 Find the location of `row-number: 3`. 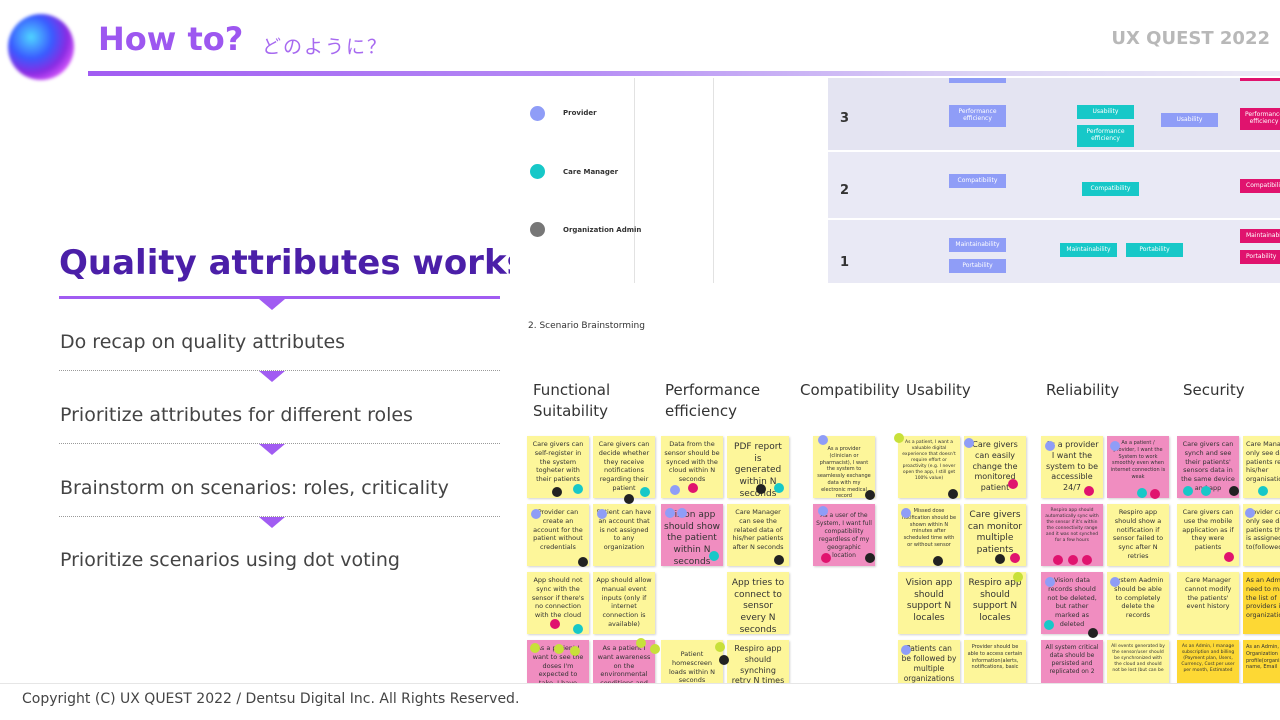

row-number: 3 is located at coordinates (845, 118).